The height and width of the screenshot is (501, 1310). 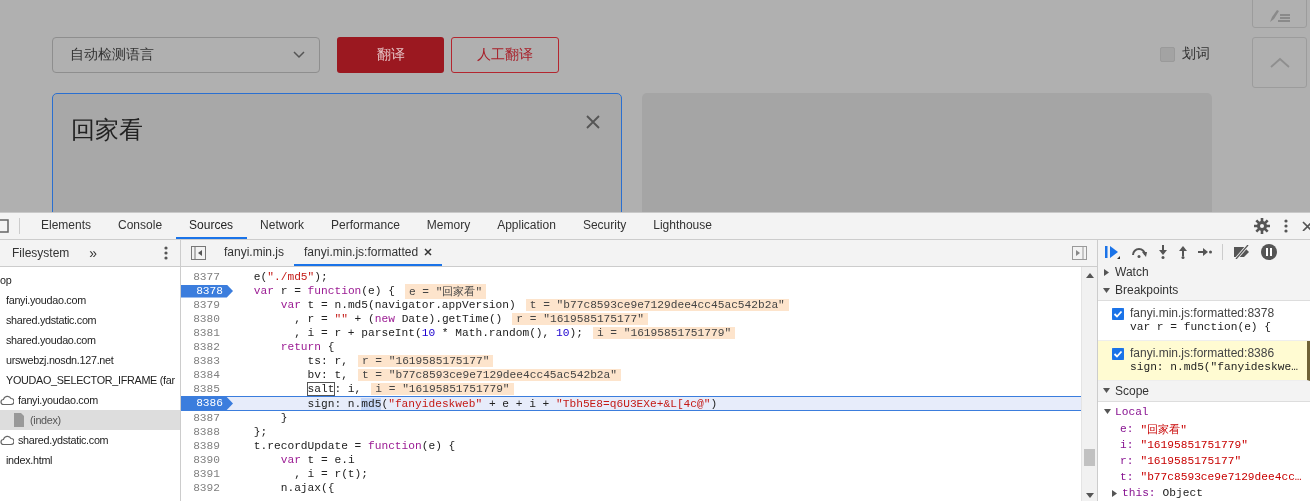 I want to click on code-line: e("./md5");, so click(x=290, y=277).